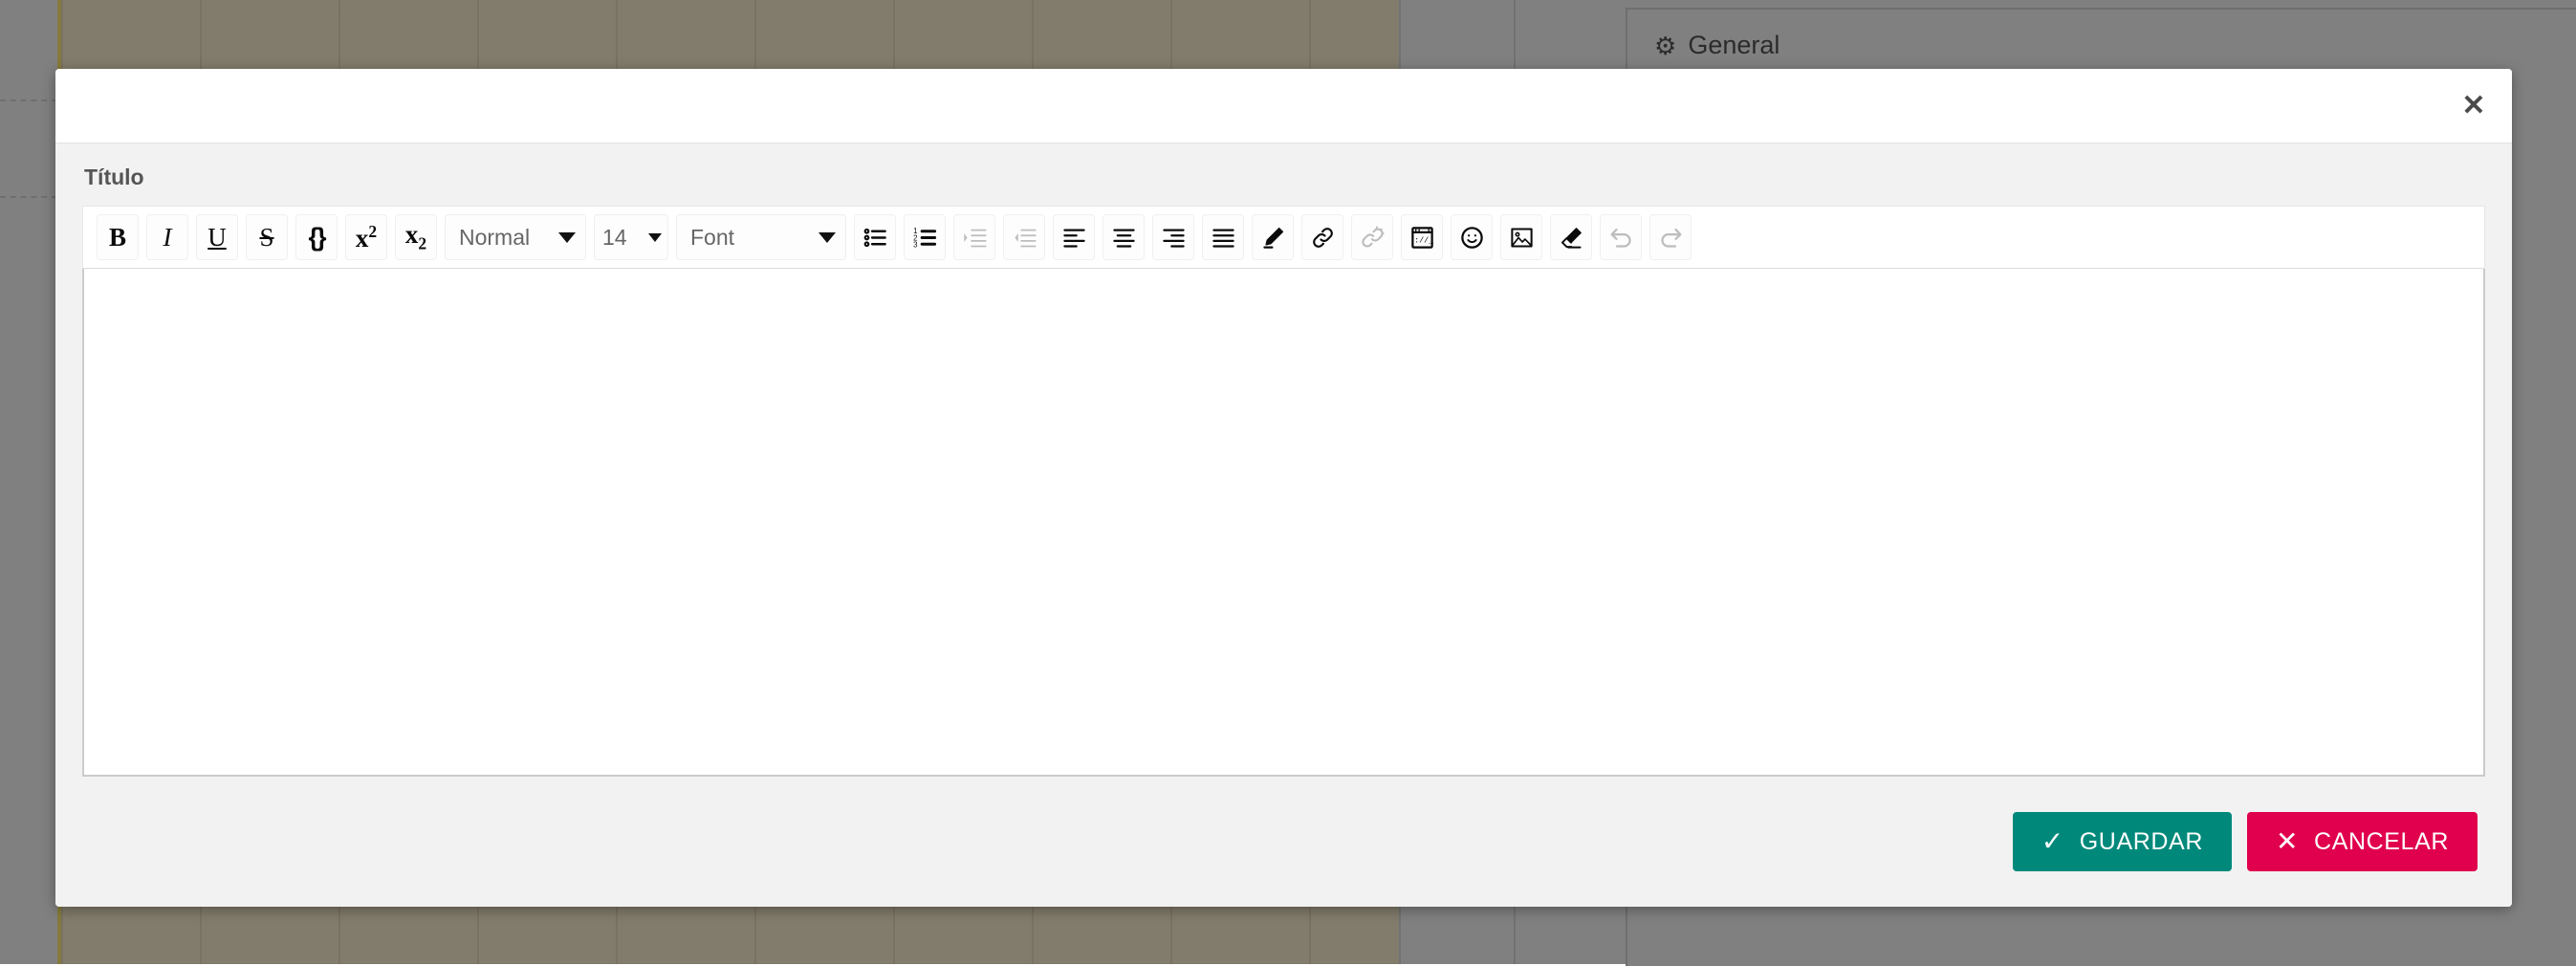 The image size is (2576, 966). What do you see at coordinates (1472, 237) in the screenshot?
I see `emoji-icon` at bounding box center [1472, 237].